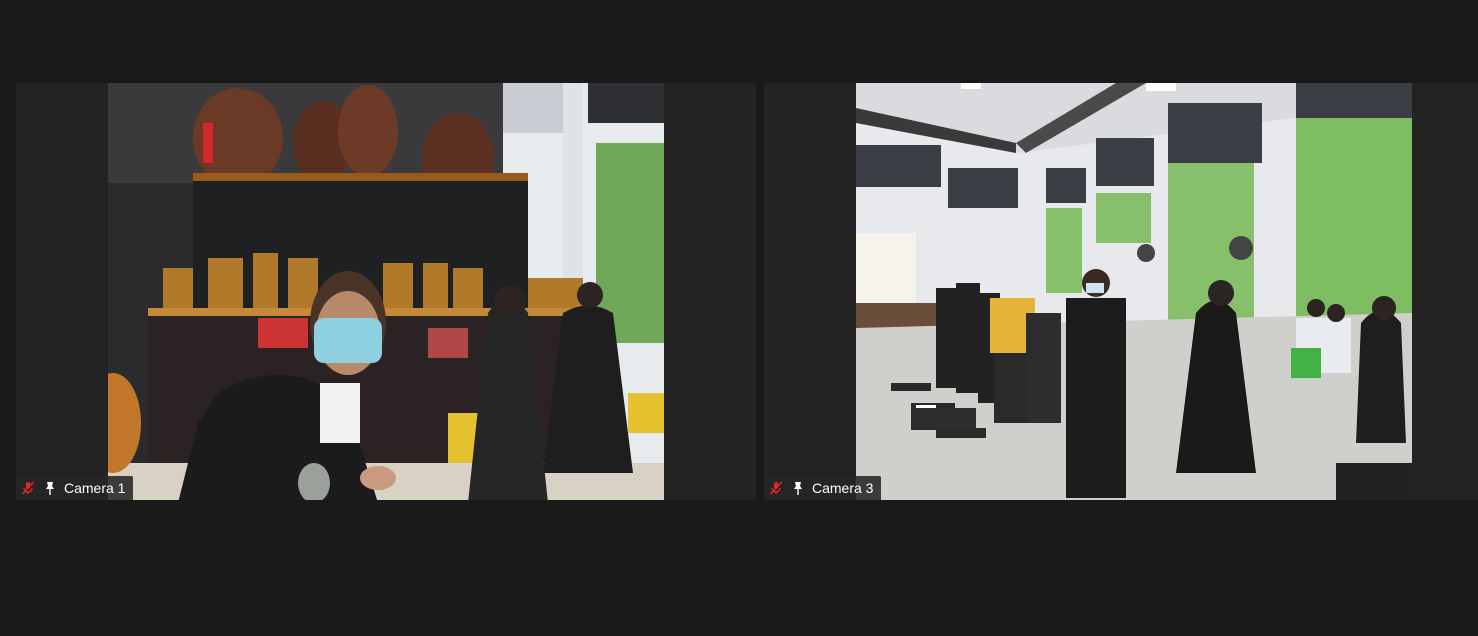 The image size is (1478, 636). Describe the element at coordinates (843, 488) in the screenshot. I see `participant-name: Camera 3` at that location.